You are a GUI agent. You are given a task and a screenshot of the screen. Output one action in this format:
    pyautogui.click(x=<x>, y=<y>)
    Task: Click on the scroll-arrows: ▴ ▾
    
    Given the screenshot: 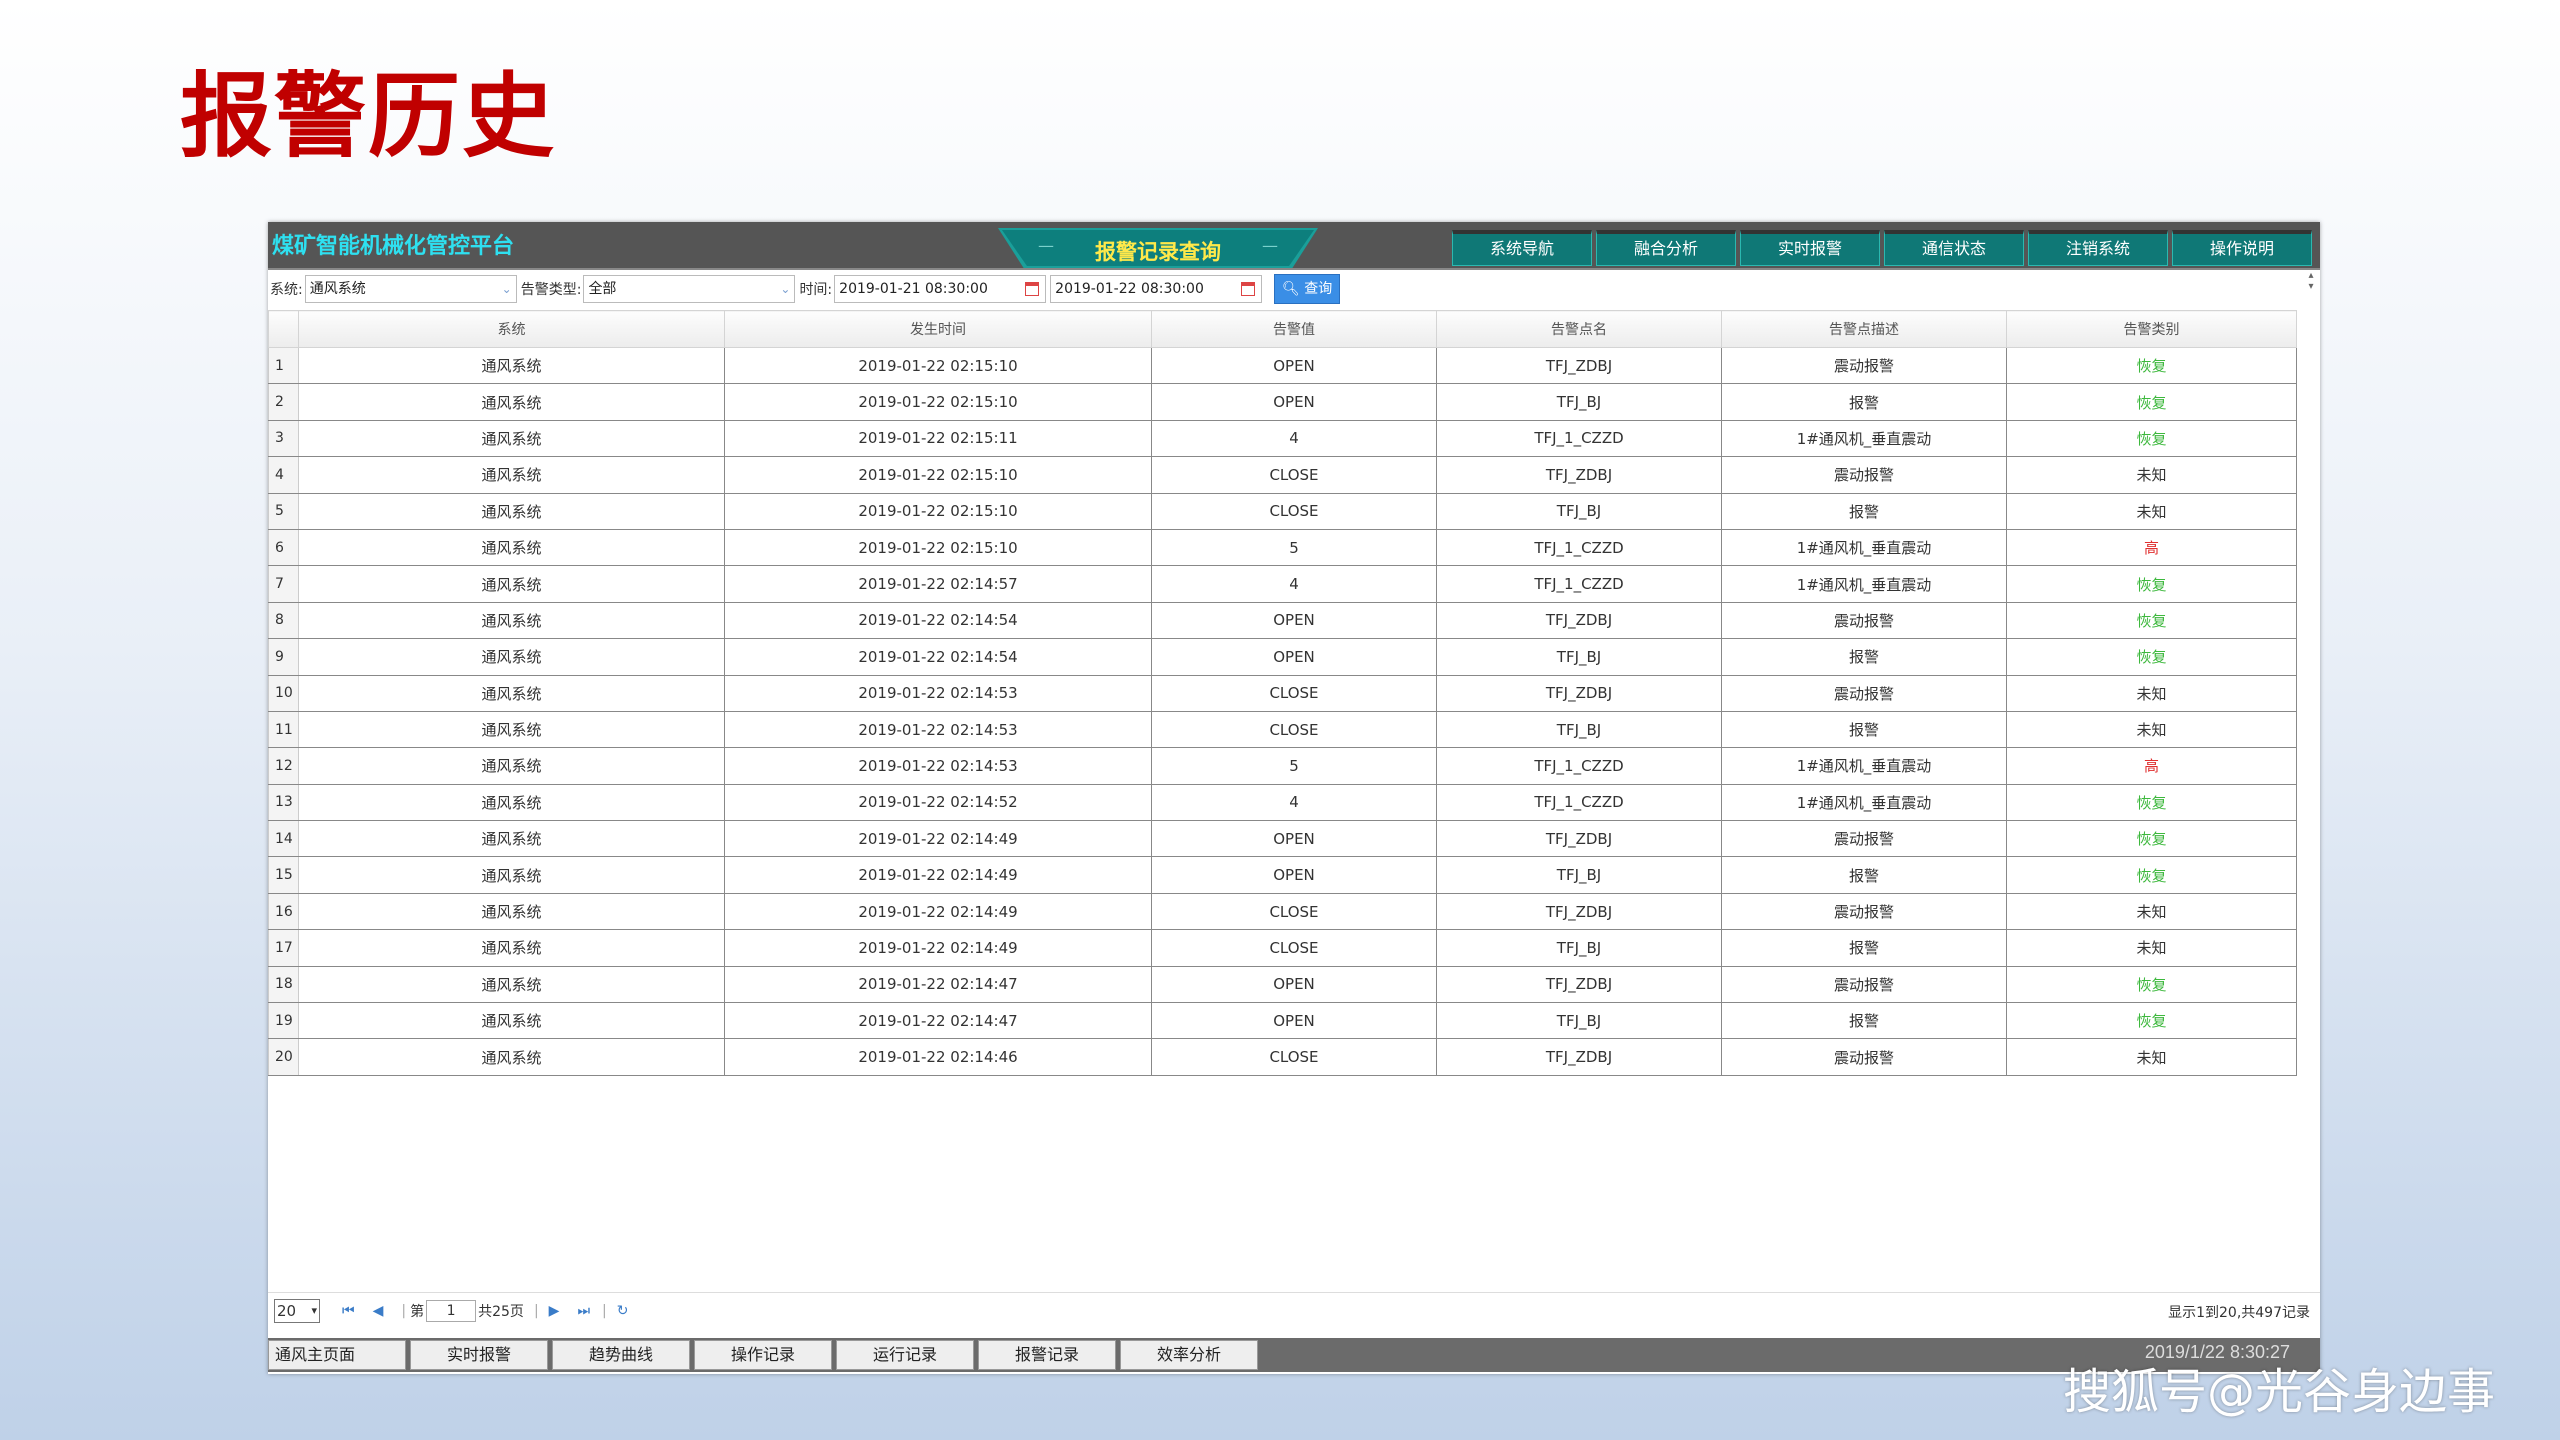 What is the action you would take?
    pyautogui.click(x=2311, y=290)
    